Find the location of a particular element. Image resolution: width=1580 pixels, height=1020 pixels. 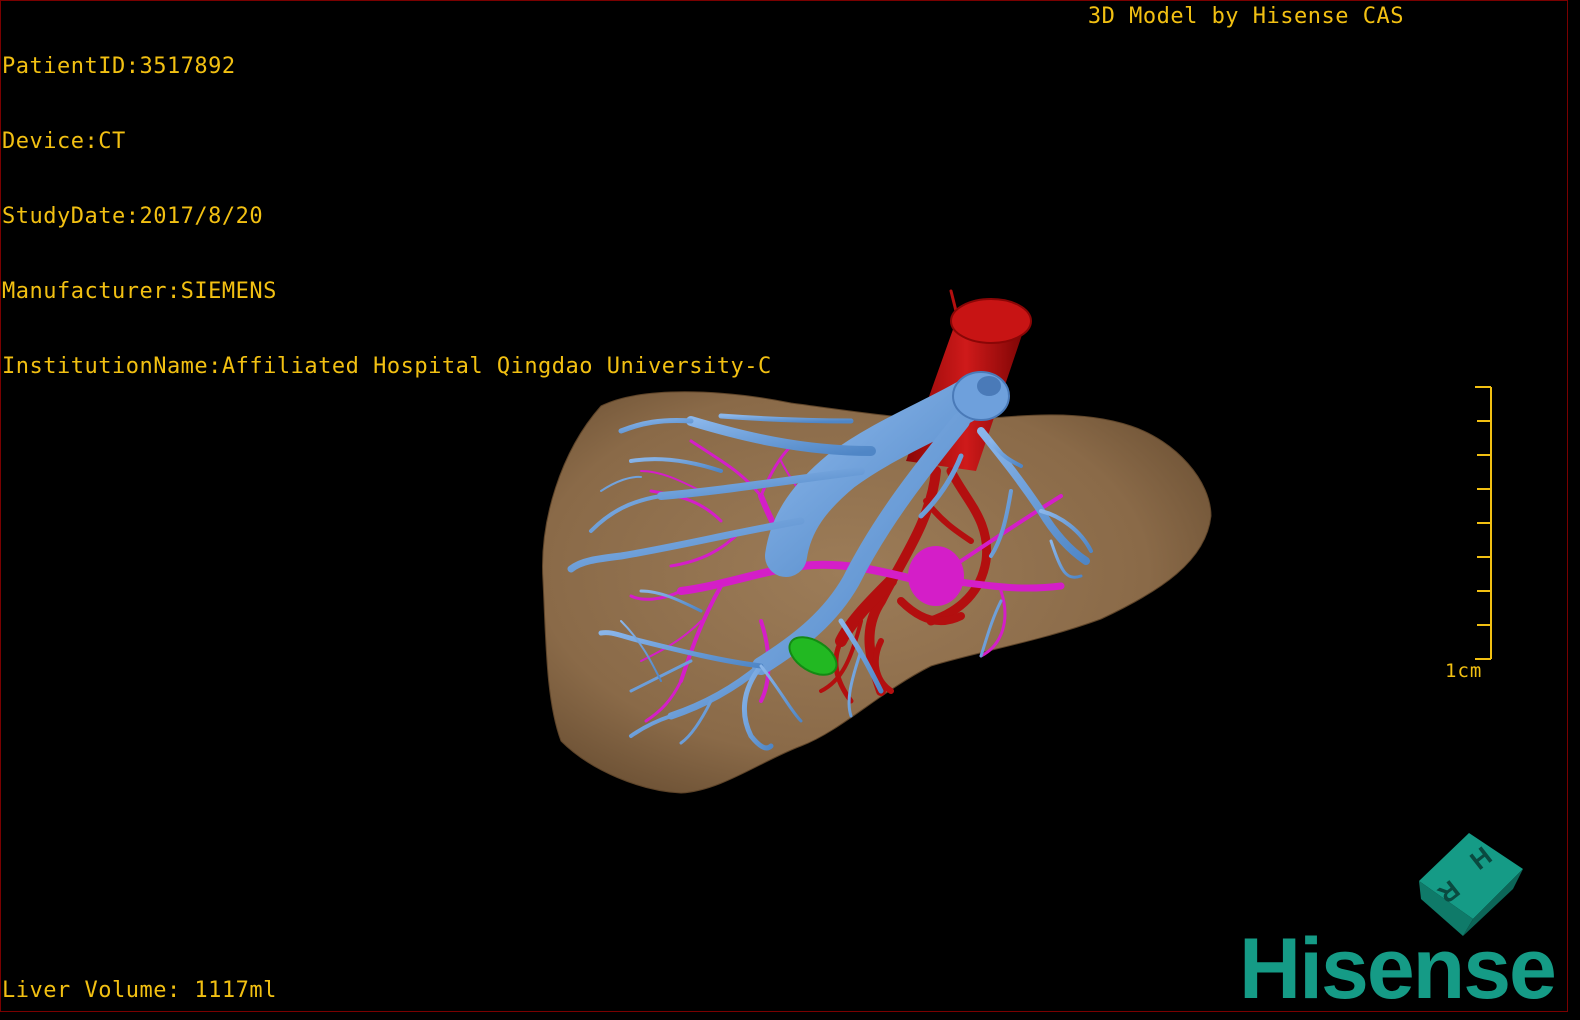

scale-bar is located at coordinates (1483, 523).